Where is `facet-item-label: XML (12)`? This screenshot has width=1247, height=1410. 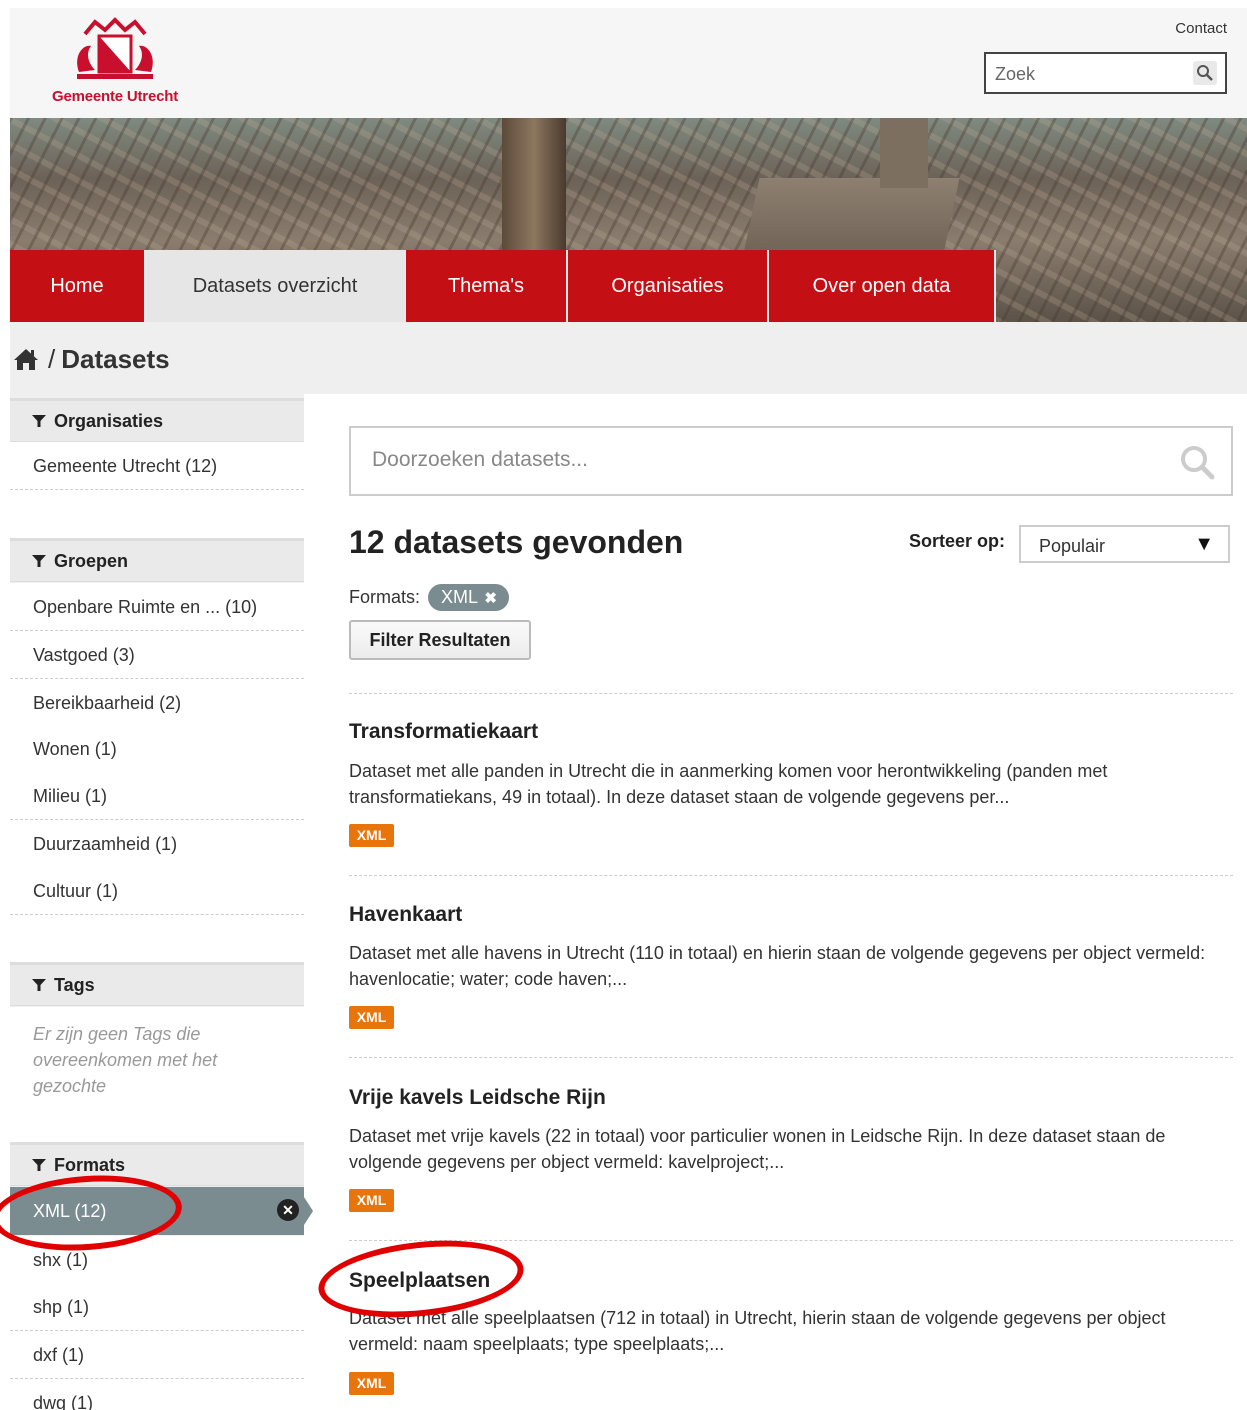
facet-item-label: XML (12) is located at coordinates (70, 1211).